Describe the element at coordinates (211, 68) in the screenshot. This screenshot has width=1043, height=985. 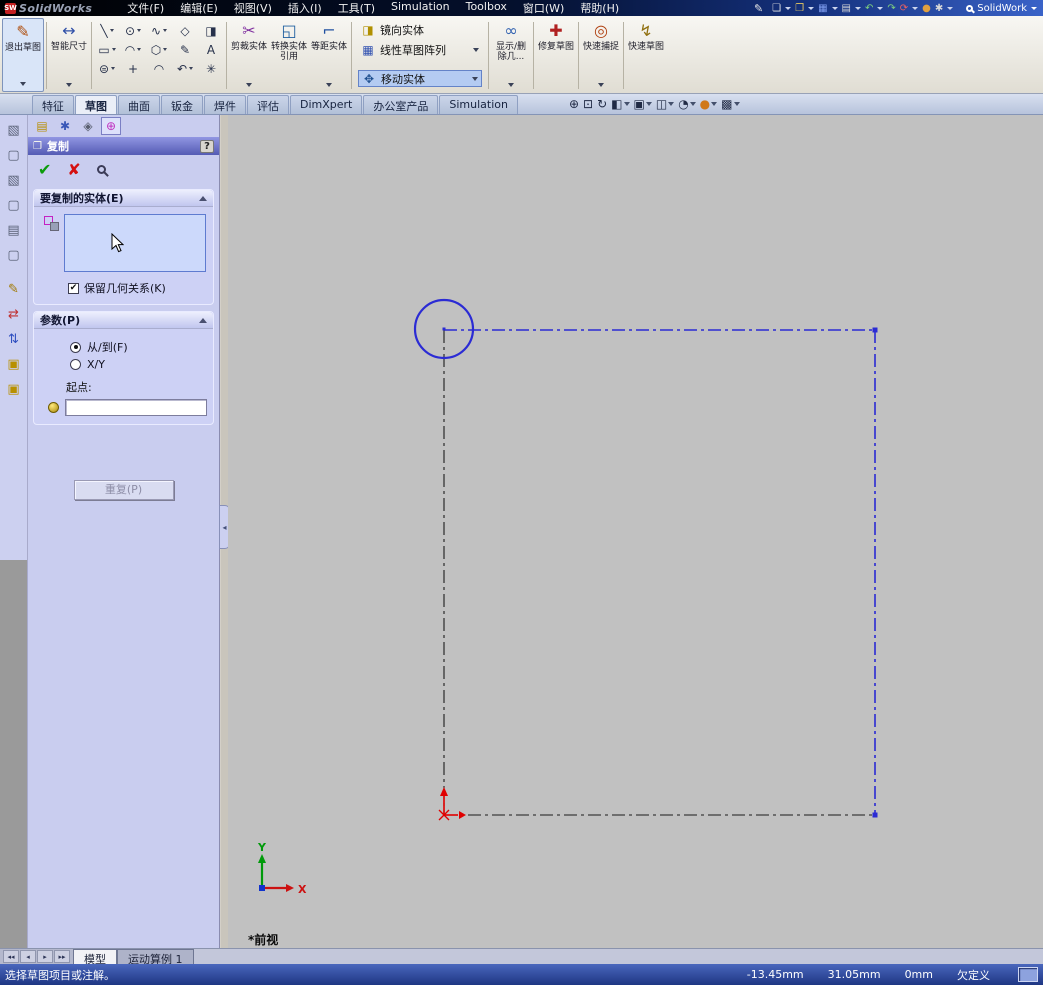
I see `star-tool-button: ✳` at that location.